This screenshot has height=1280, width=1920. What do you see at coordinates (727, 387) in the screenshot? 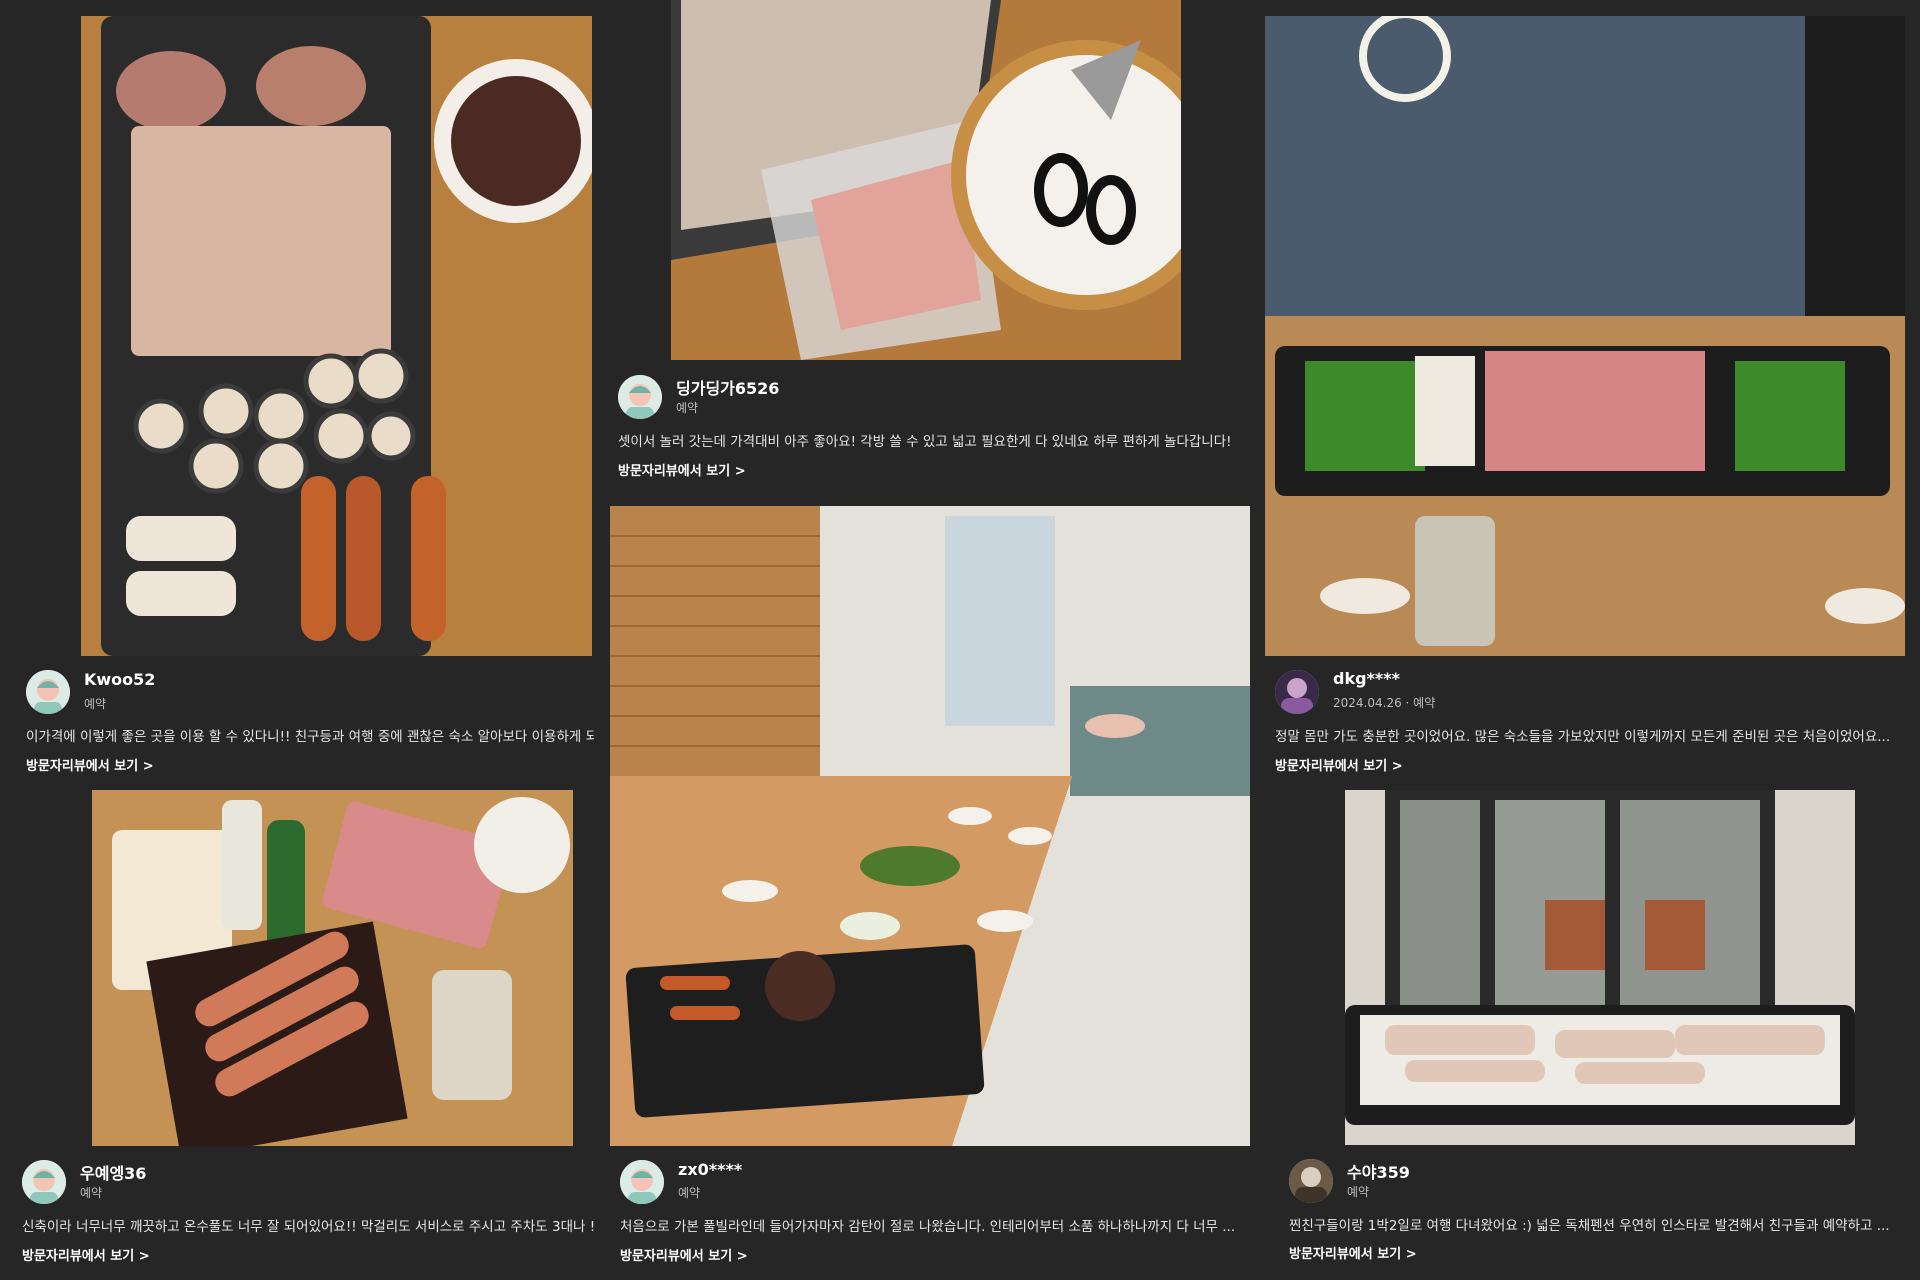
I see `reviewer-name: 딩가딩가6526` at bounding box center [727, 387].